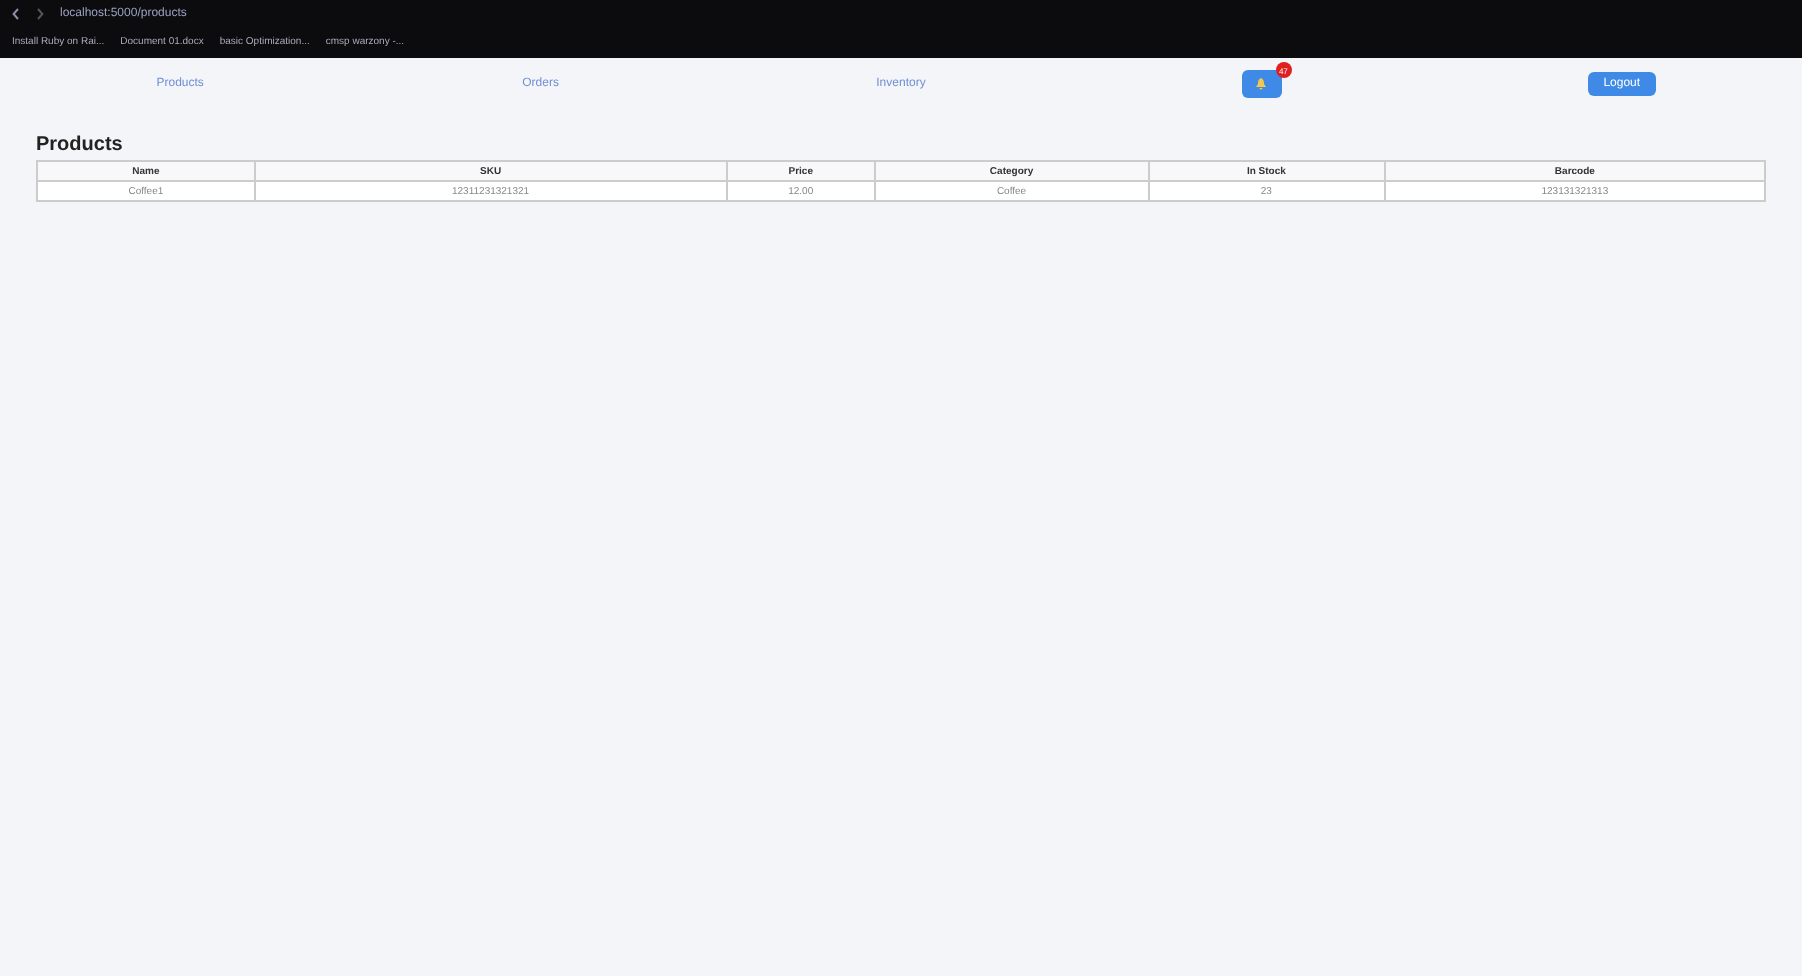 The height and width of the screenshot is (976, 1802). I want to click on notifications-button, so click(1261, 84).